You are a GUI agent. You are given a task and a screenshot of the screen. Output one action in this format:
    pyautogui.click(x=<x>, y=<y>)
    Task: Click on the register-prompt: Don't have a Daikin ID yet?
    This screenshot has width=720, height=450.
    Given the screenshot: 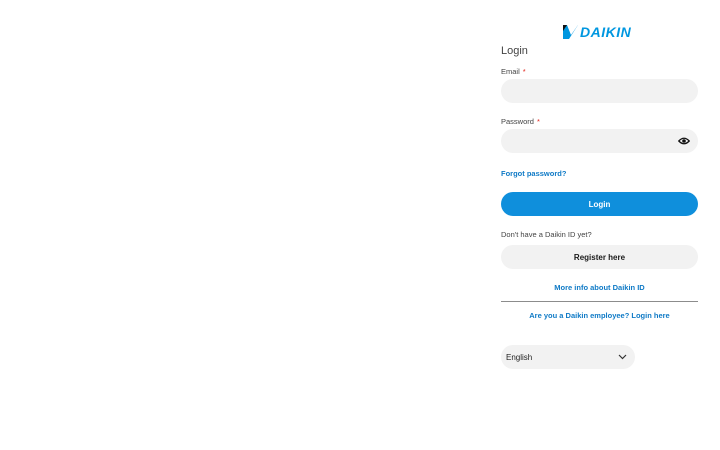 What is the action you would take?
    pyautogui.click(x=546, y=234)
    